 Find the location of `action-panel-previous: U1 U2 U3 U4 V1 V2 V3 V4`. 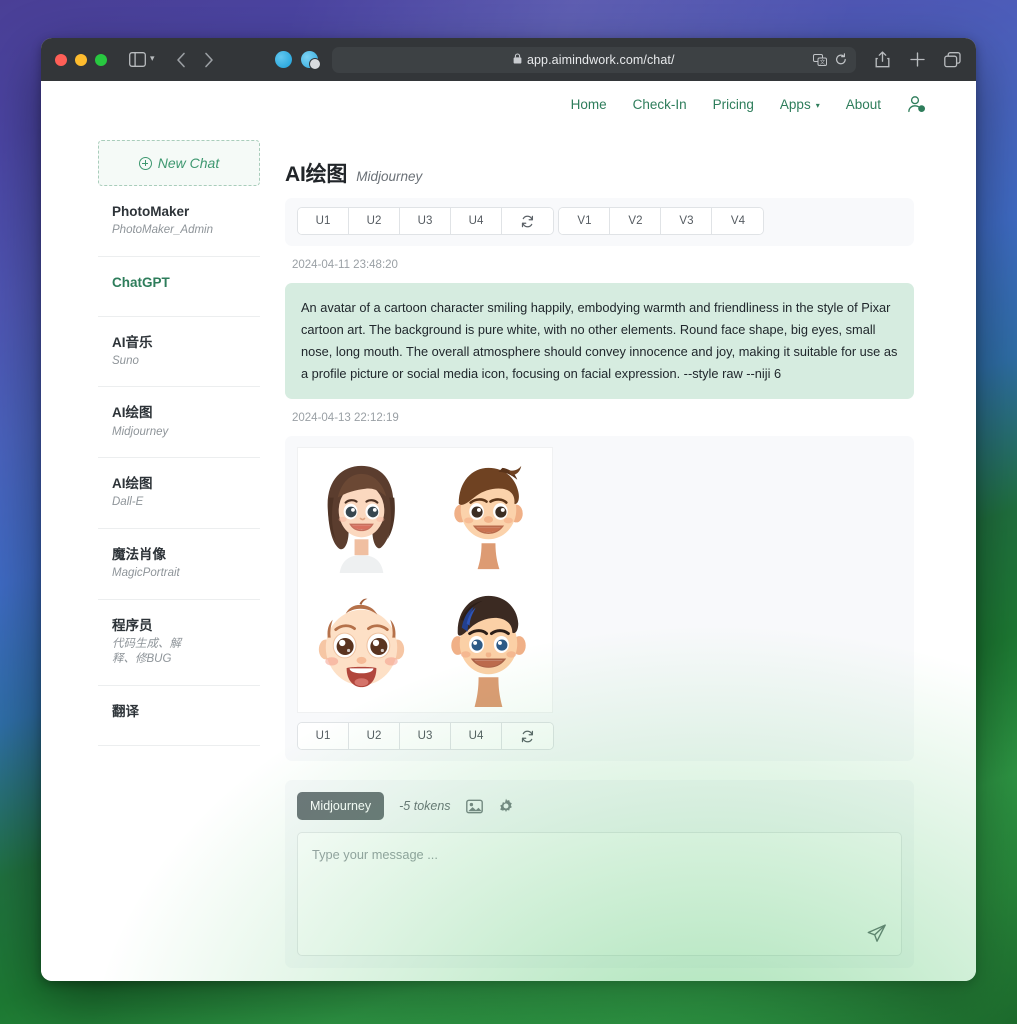

action-panel-previous: U1 U2 U3 U4 V1 V2 V3 V4 is located at coordinates (599, 222).